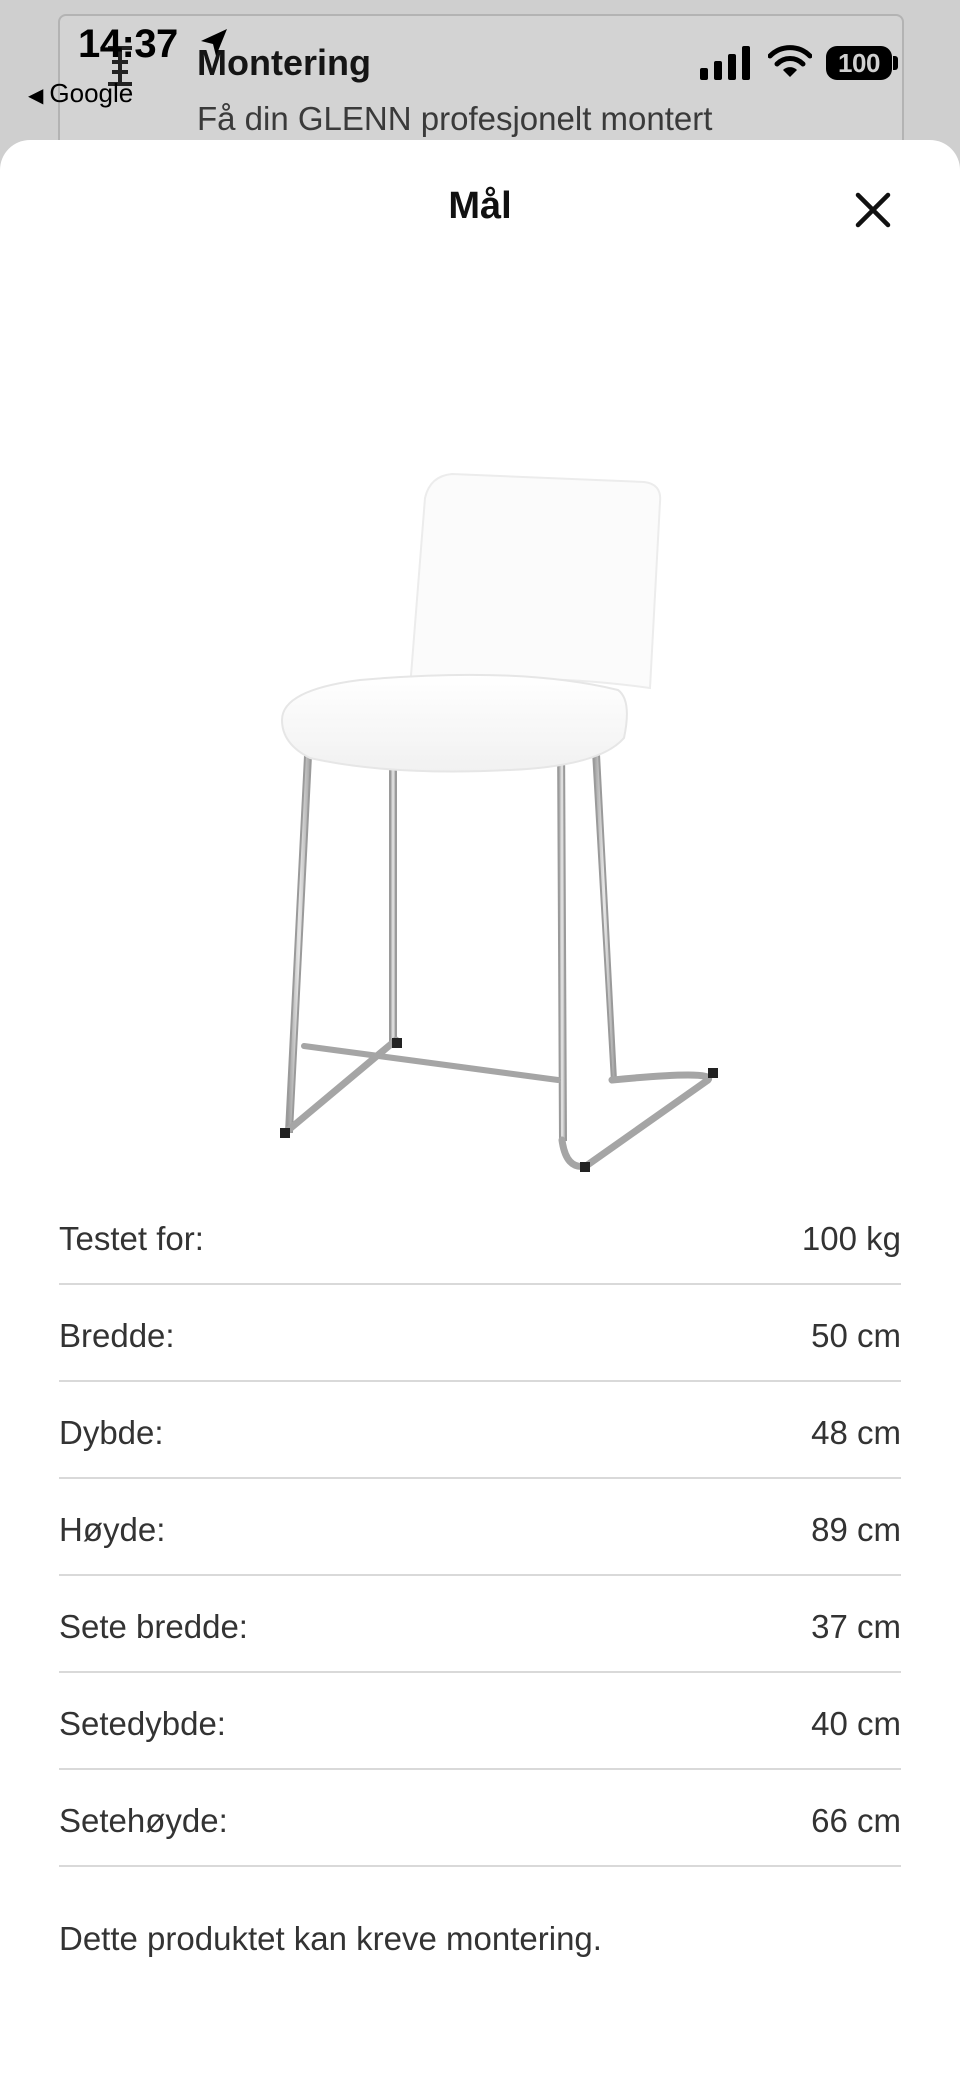 The height and width of the screenshot is (2078, 960). Describe the element at coordinates (859, 63) in the screenshot. I see `battery-indicator: 100` at that location.